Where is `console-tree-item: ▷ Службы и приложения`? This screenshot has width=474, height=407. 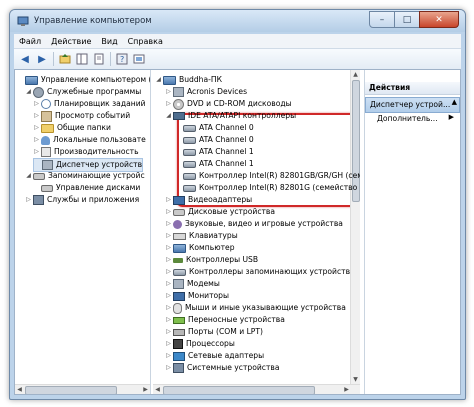 console-tree-item: ▷ Службы и приложения is located at coordinates (82, 200).